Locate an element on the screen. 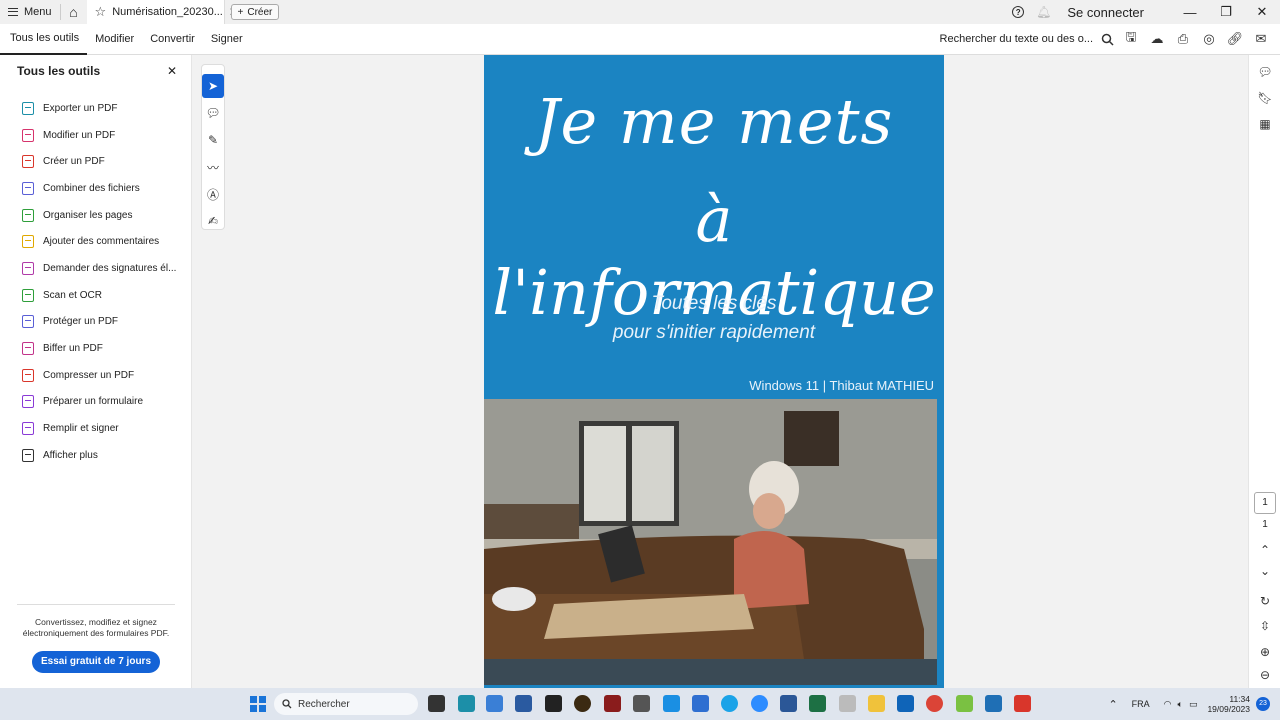  print-icon: ⎙ is located at coordinates (1183, 39).